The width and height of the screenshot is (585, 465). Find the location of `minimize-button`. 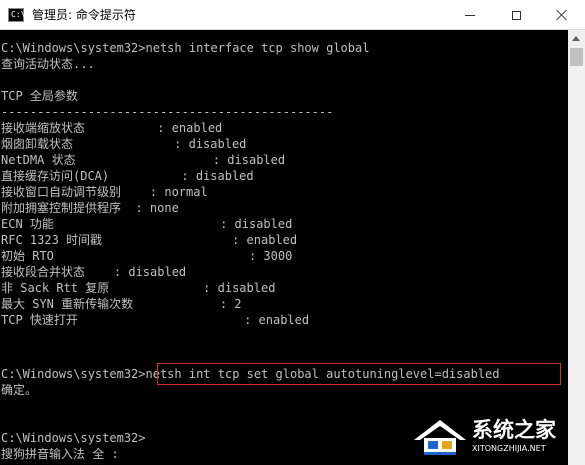

minimize-button is located at coordinates (470, 15).